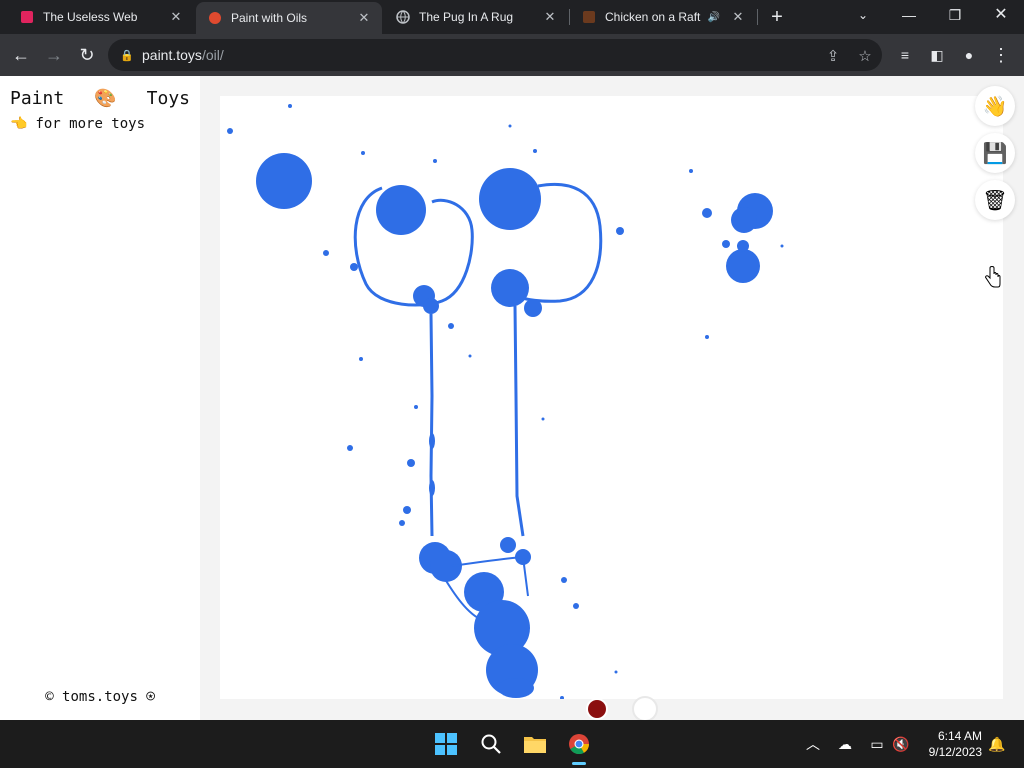 This screenshot has height=768, width=1024. What do you see at coordinates (446, 744) in the screenshot?
I see `windows-start-icon` at bounding box center [446, 744].